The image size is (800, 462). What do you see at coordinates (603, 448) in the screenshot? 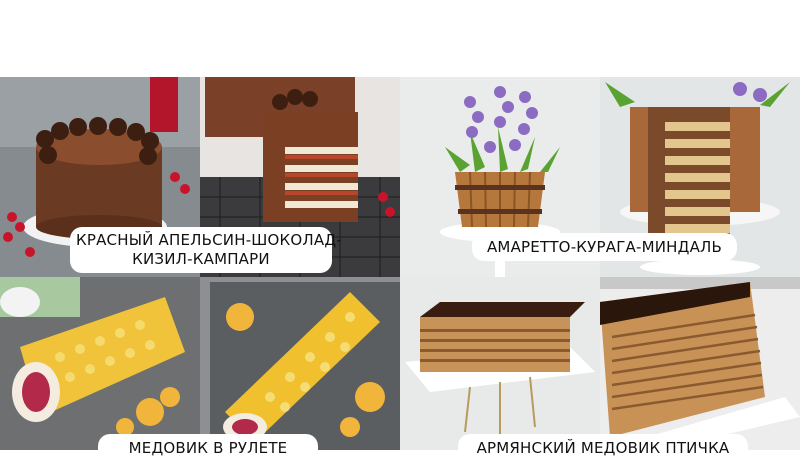
I see `caption-armenian-cake: АРМЯНСКИЙ МЕДОВИК ПТИЧКА` at bounding box center [603, 448].